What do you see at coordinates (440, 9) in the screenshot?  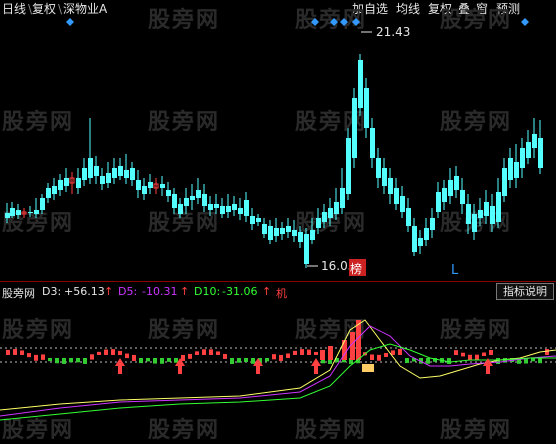 I see `adjust-button: 复权` at bounding box center [440, 9].